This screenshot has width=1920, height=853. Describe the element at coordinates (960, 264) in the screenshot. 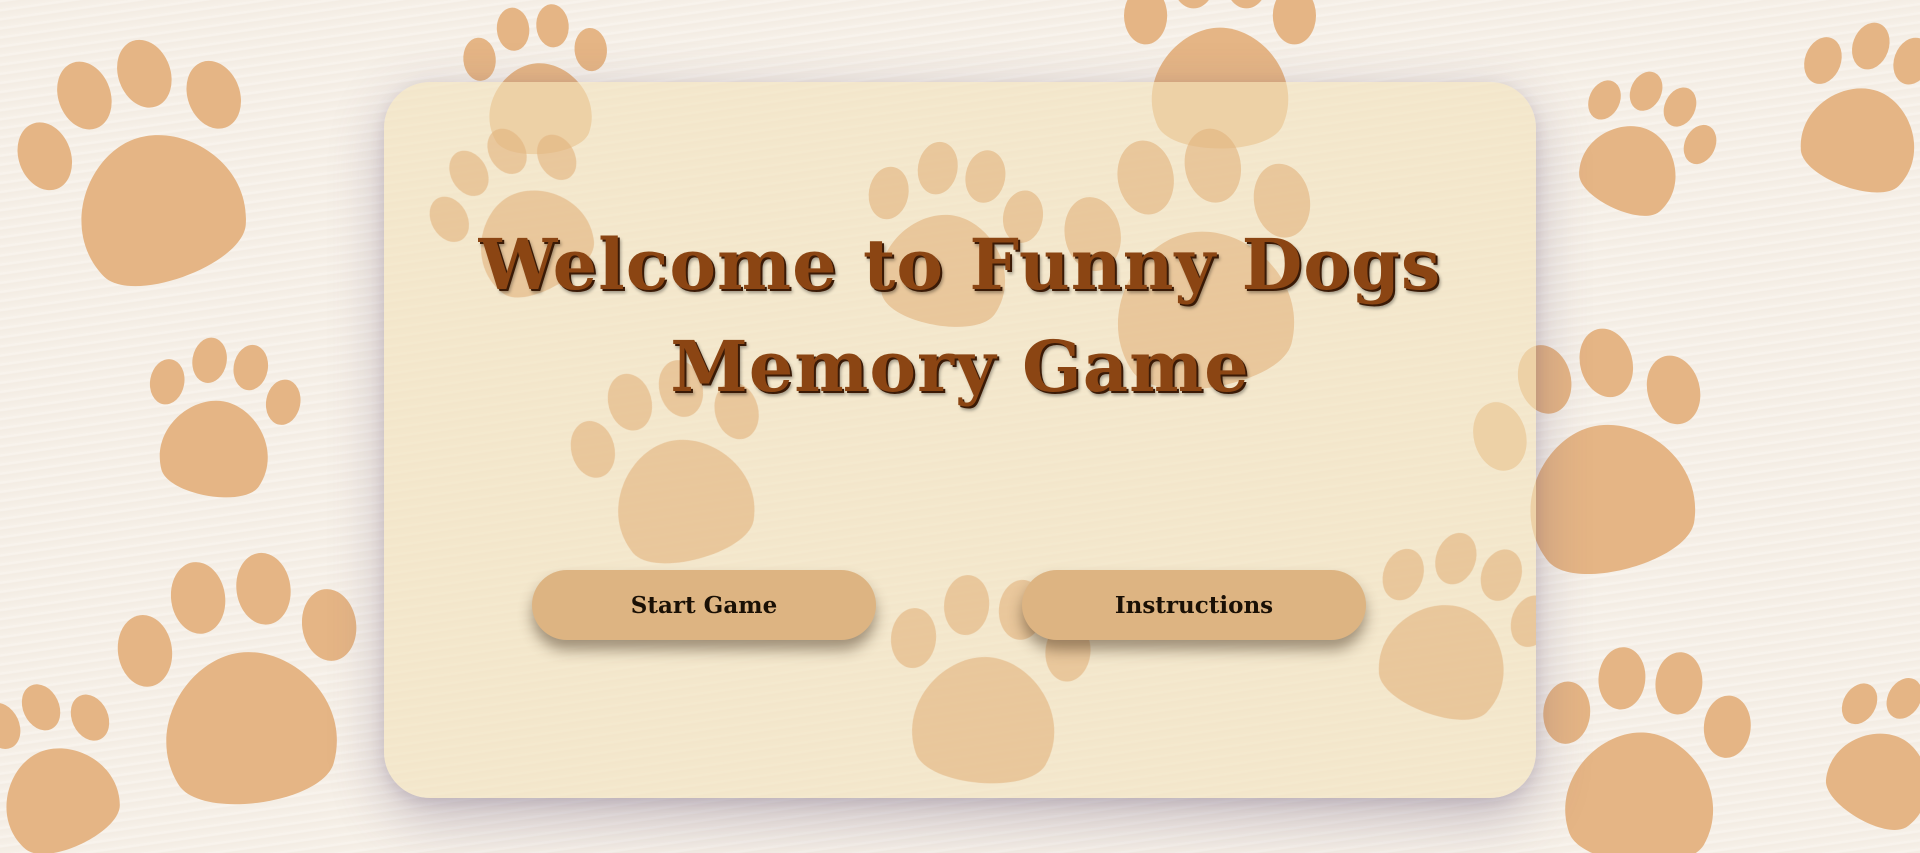

I see `title-line-1: Welcome to Funny Dogs` at that location.